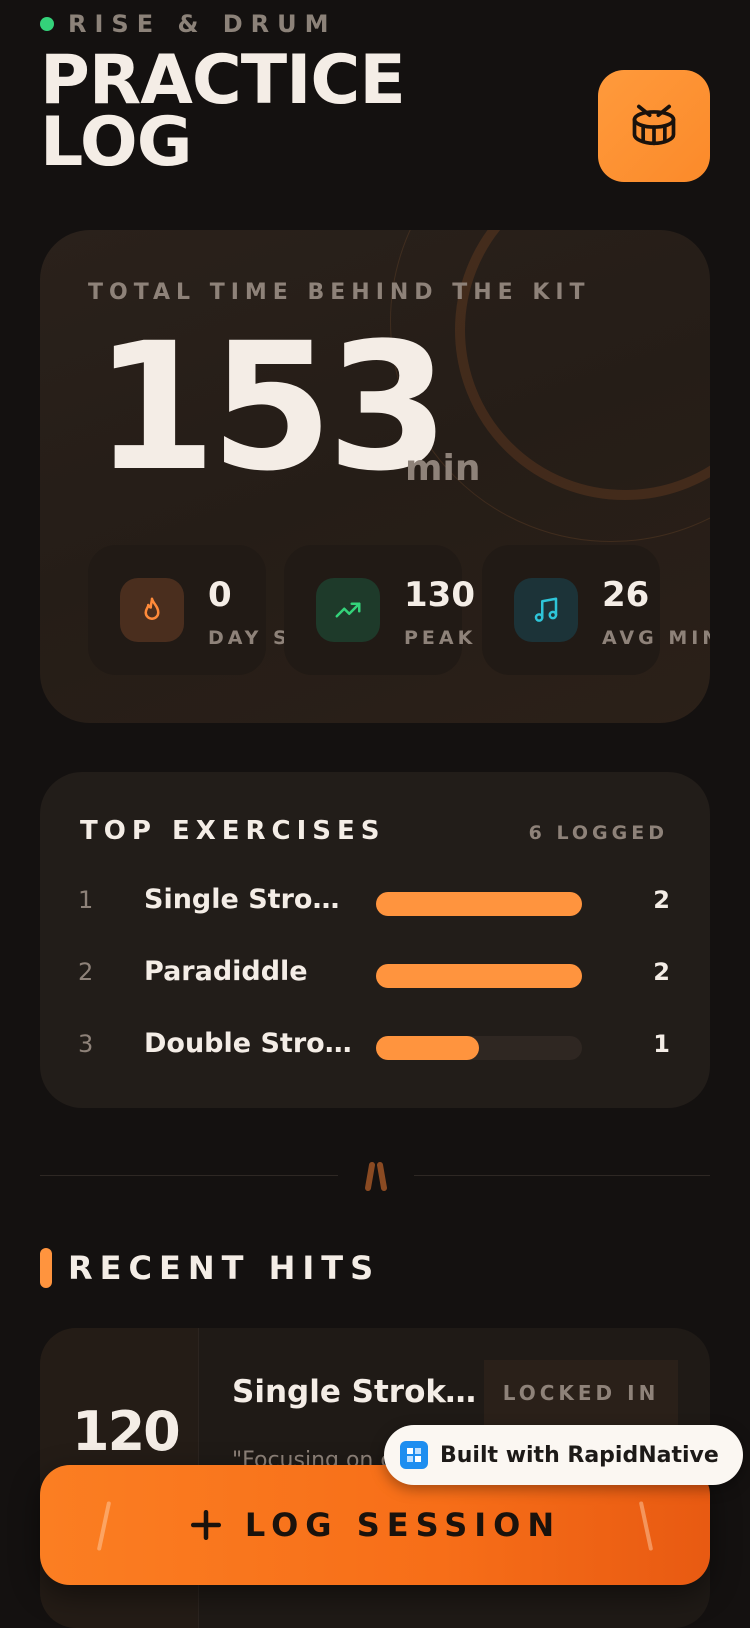  I want to click on stat-value: 26, so click(626, 595).